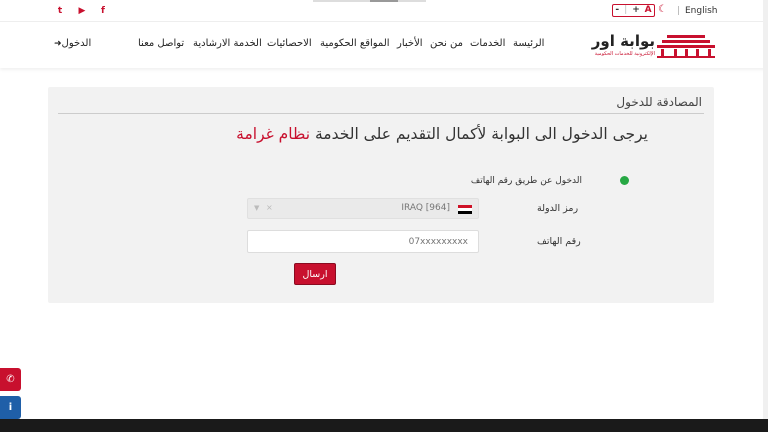 This screenshot has height=432, width=768. What do you see at coordinates (686, 46) in the screenshot?
I see `logo-mark` at bounding box center [686, 46].